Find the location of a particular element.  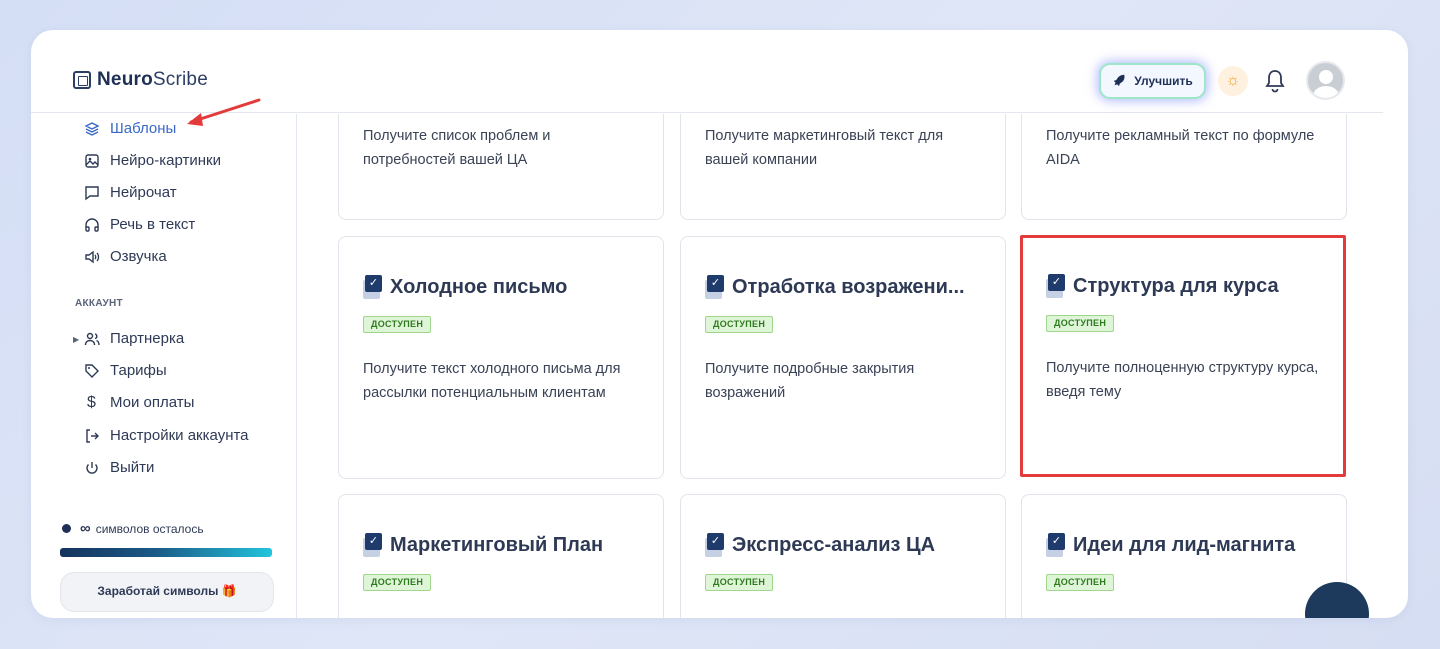

sidebar-item-label: Нейрочат is located at coordinates (143, 192).